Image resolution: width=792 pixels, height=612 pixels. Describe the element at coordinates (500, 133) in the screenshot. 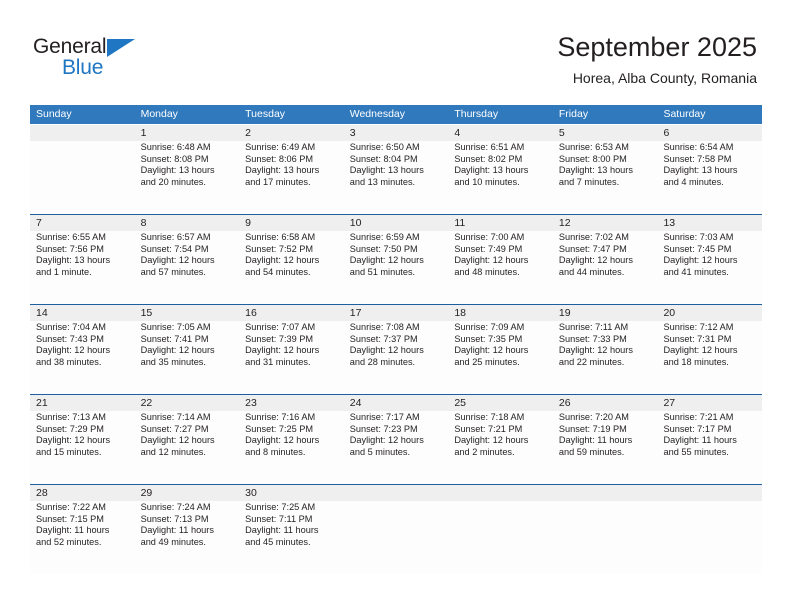

I see `day-number: 4` at that location.